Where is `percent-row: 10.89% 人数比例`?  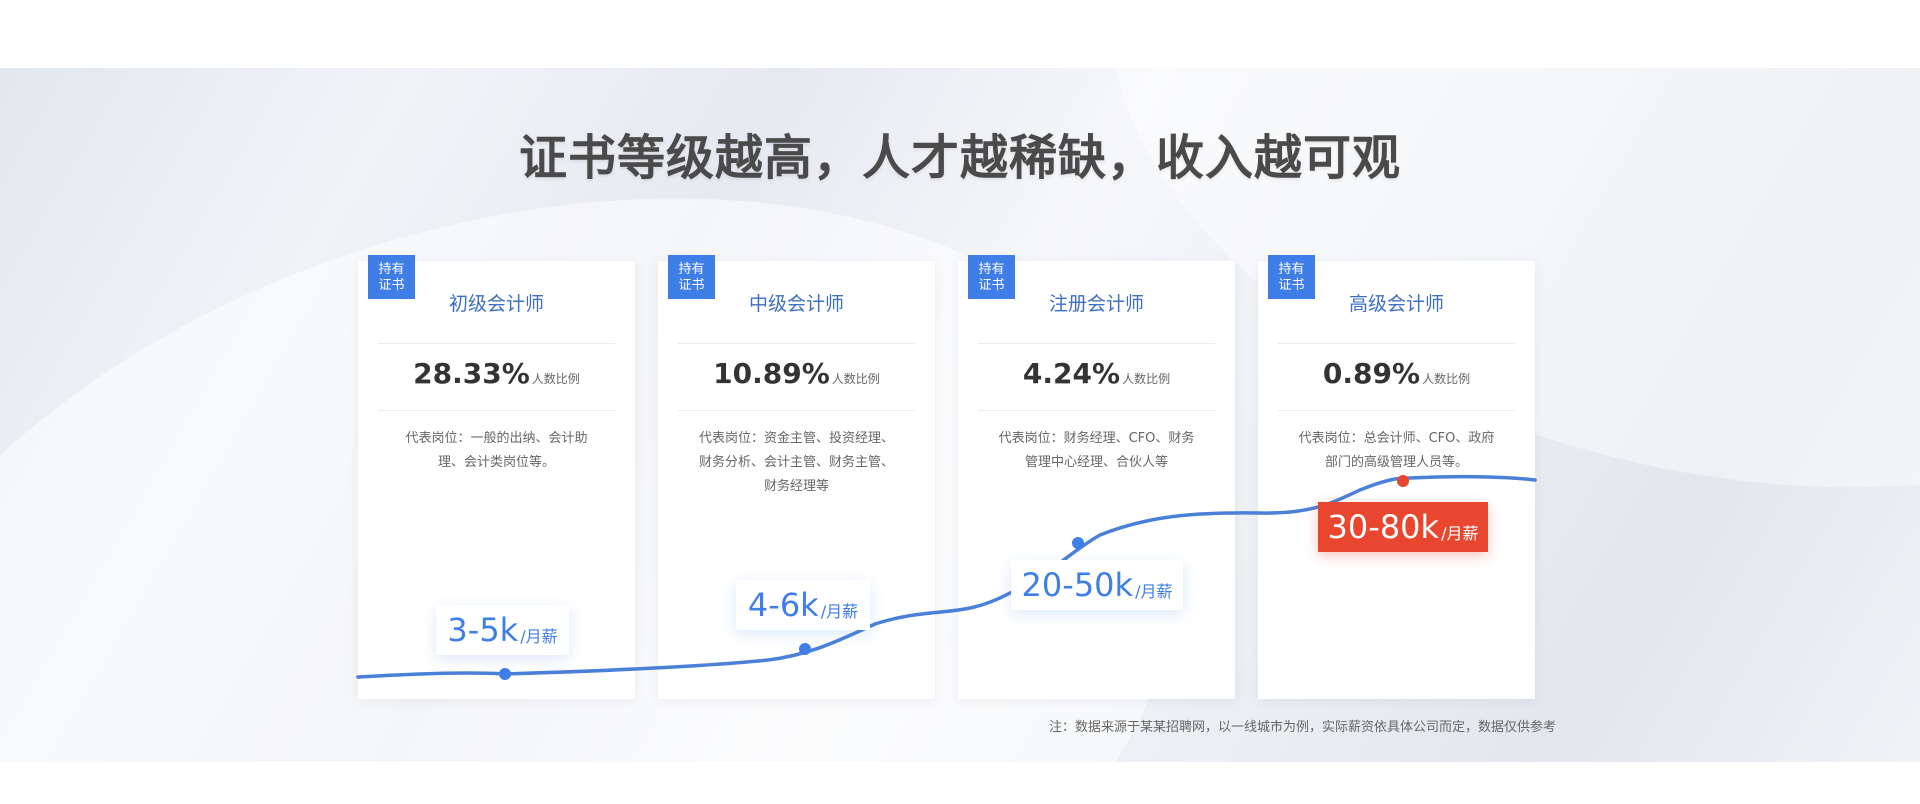
percent-row: 10.89% 人数比例 is located at coordinates (796, 373).